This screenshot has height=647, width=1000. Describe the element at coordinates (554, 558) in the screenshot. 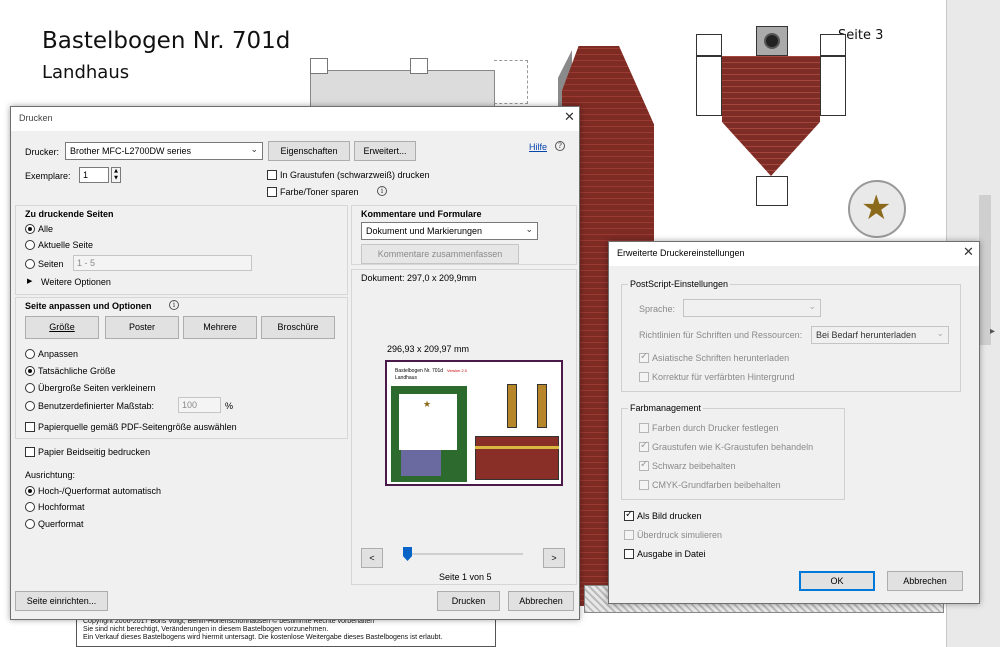

I see `next-page-button: >` at that location.